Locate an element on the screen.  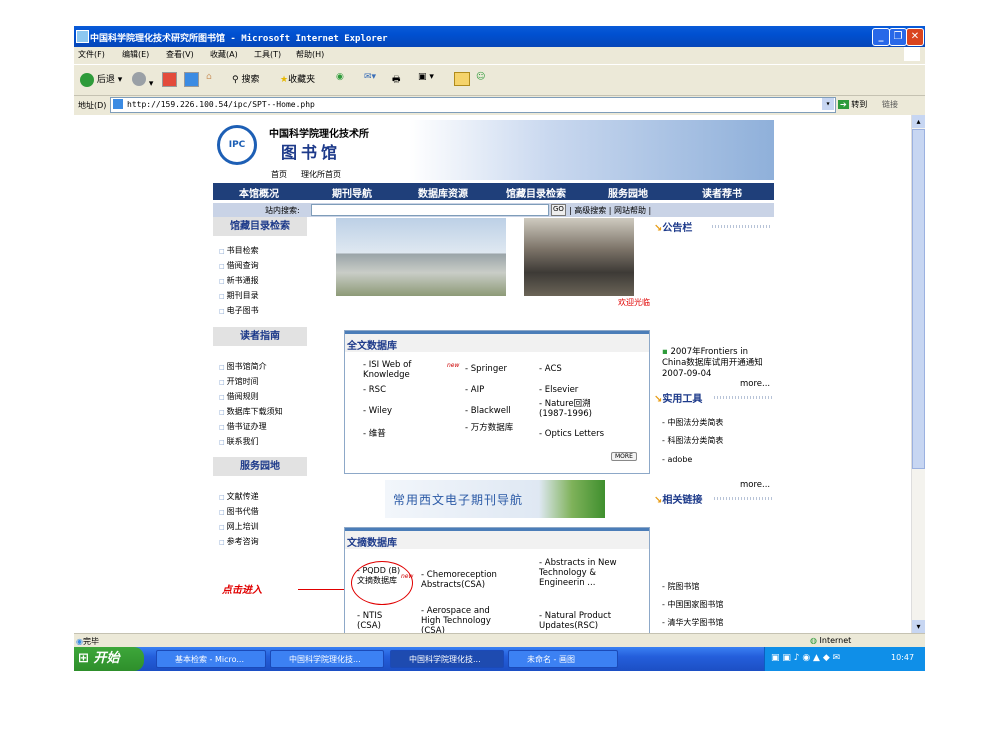
related-item: - 院图书馆 is located at coordinates (680, 586).